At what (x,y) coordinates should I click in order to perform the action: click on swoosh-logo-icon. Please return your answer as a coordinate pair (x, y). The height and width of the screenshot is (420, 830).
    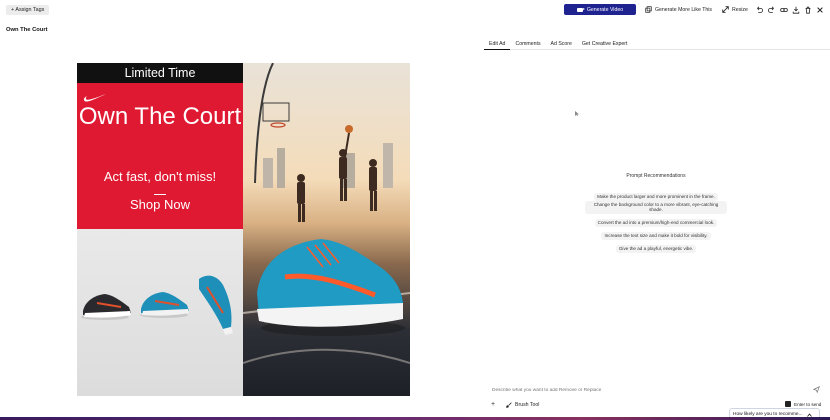
    Looking at the image, I should click on (94, 98).